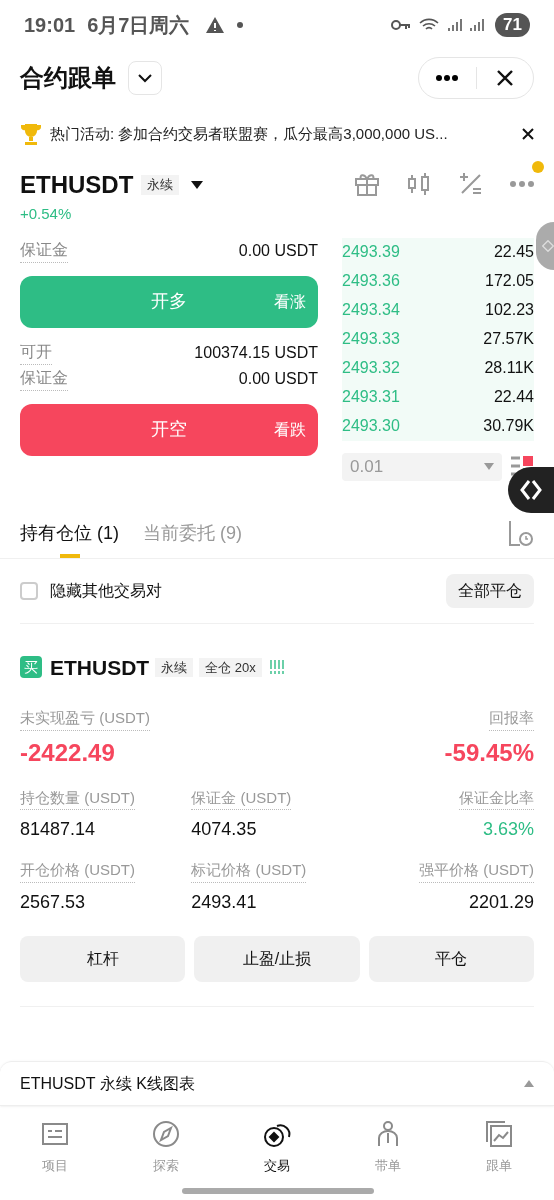 This screenshot has height=1200, width=554. Describe the element at coordinates (538, 167) in the screenshot. I see `notification-dot-icon` at that location.